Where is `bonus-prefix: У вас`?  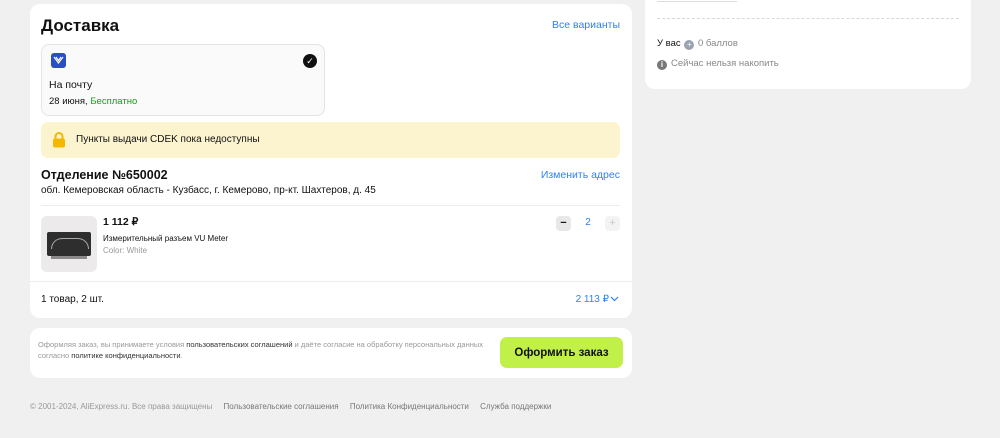
bonus-prefix: У вас is located at coordinates (669, 43).